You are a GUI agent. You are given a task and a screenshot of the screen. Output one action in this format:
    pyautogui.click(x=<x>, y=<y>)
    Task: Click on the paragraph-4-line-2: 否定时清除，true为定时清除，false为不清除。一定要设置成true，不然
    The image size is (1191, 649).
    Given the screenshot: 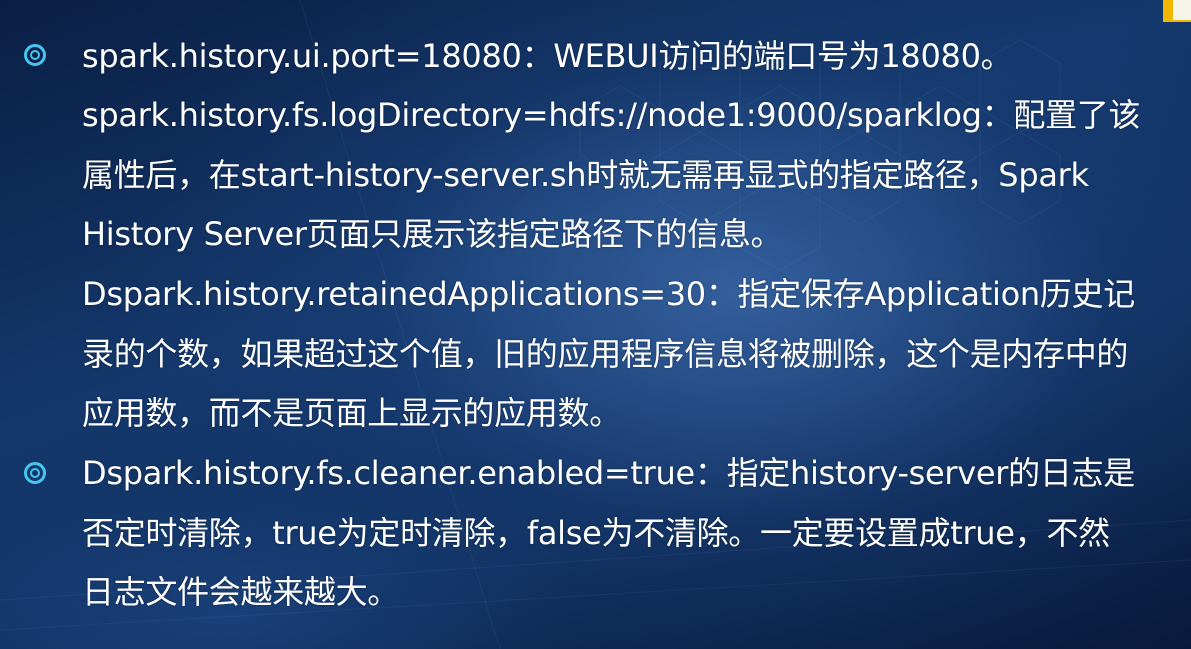 What is the action you would take?
    pyautogui.click(x=596, y=533)
    